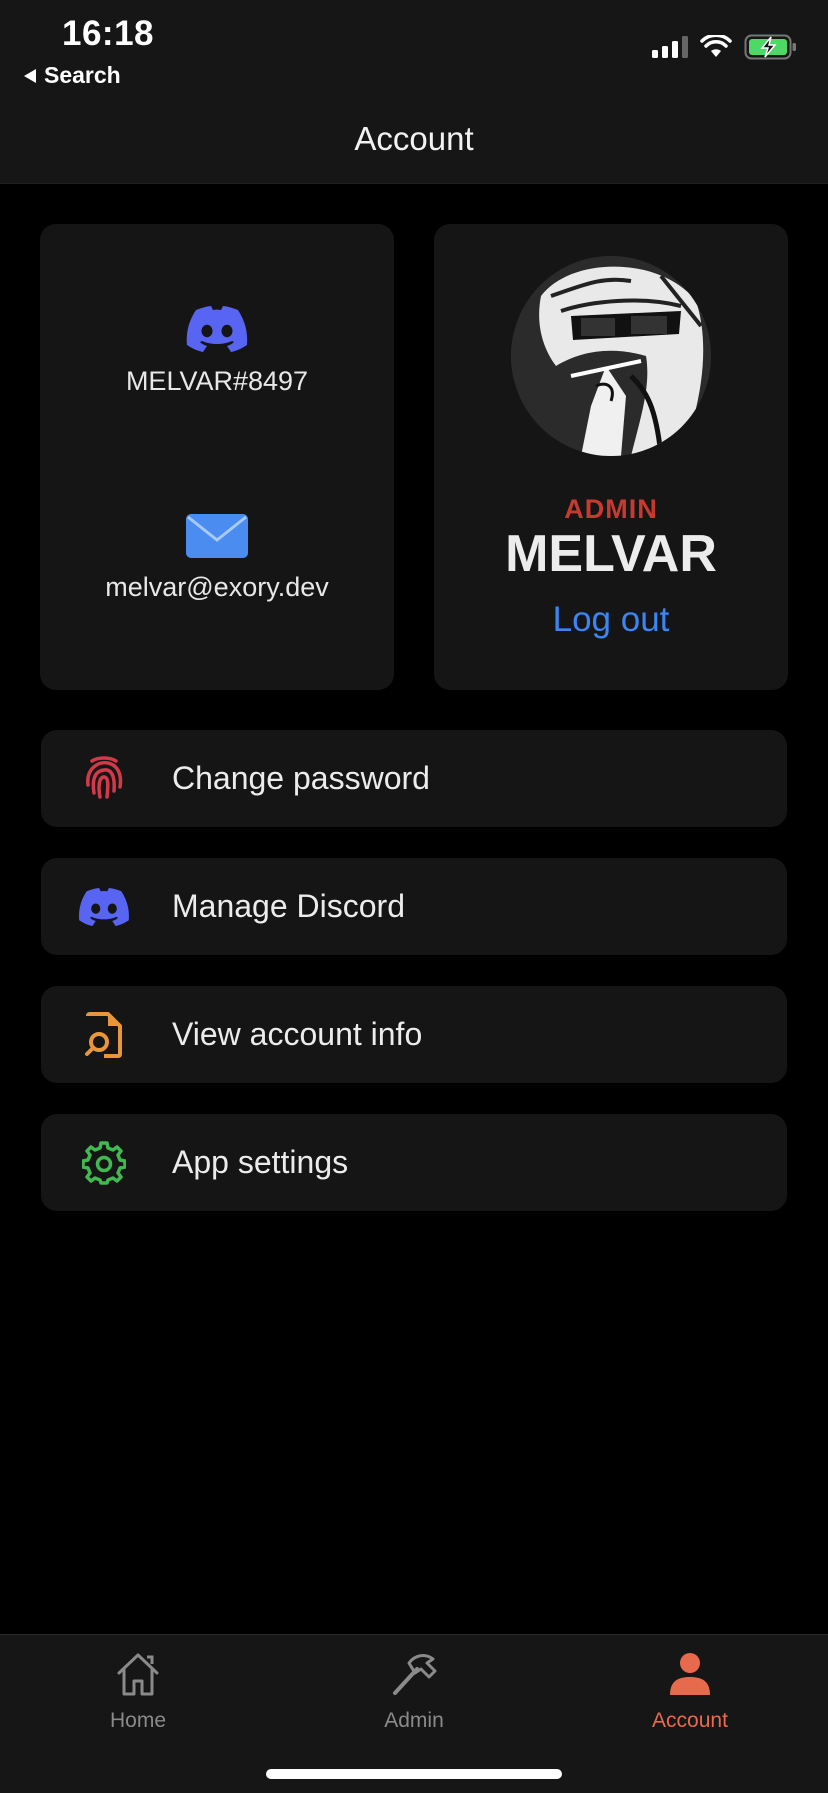  Describe the element at coordinates (690, 1720) in the screenshot. I see `tab-account-label: Account` at that location.